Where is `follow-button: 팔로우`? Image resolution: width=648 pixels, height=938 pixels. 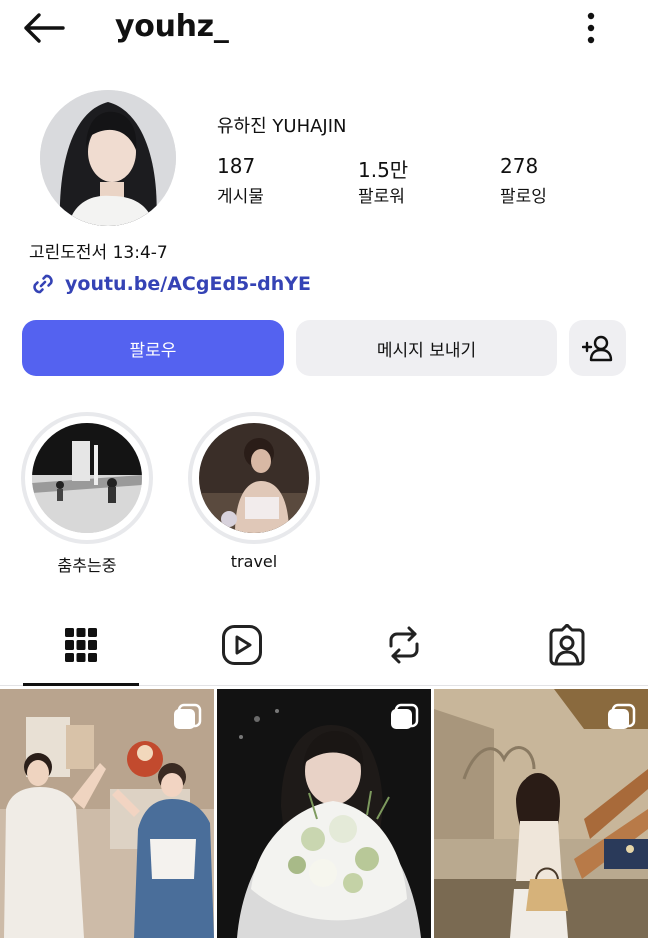
follow-button: 팔로우 is located at coordinates (153, 348).